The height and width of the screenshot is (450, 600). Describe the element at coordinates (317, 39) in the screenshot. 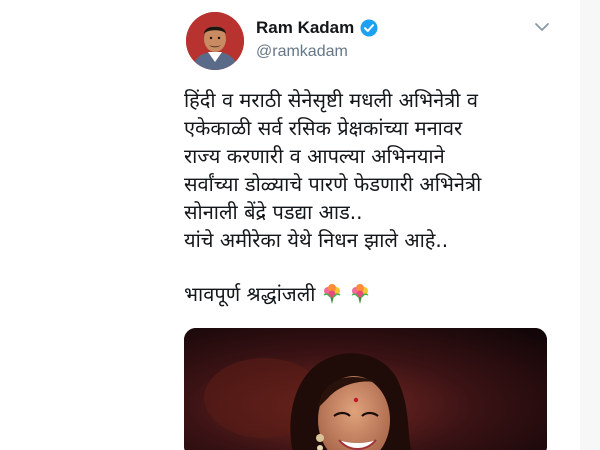

I see `author-block: Ram Kadam @ramkadam` at that location.